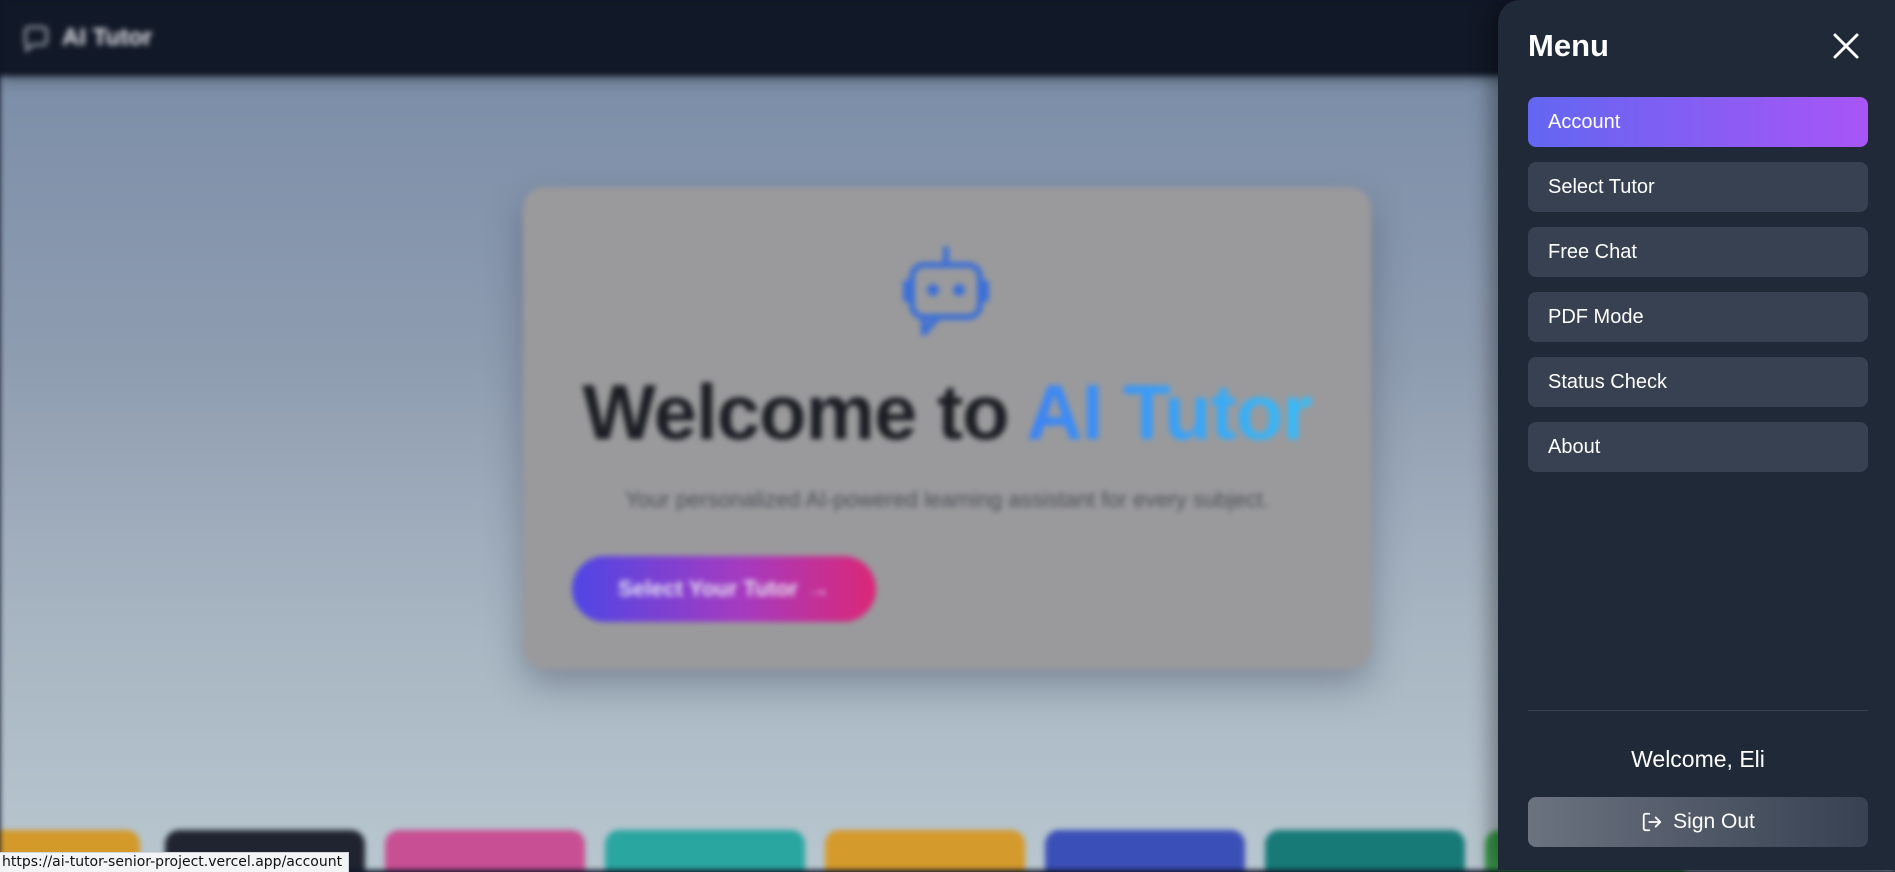 Image resolution: width=1895 pixels, height=872 pixels. I want to click on sign-out-icon, so click(1652, 822).